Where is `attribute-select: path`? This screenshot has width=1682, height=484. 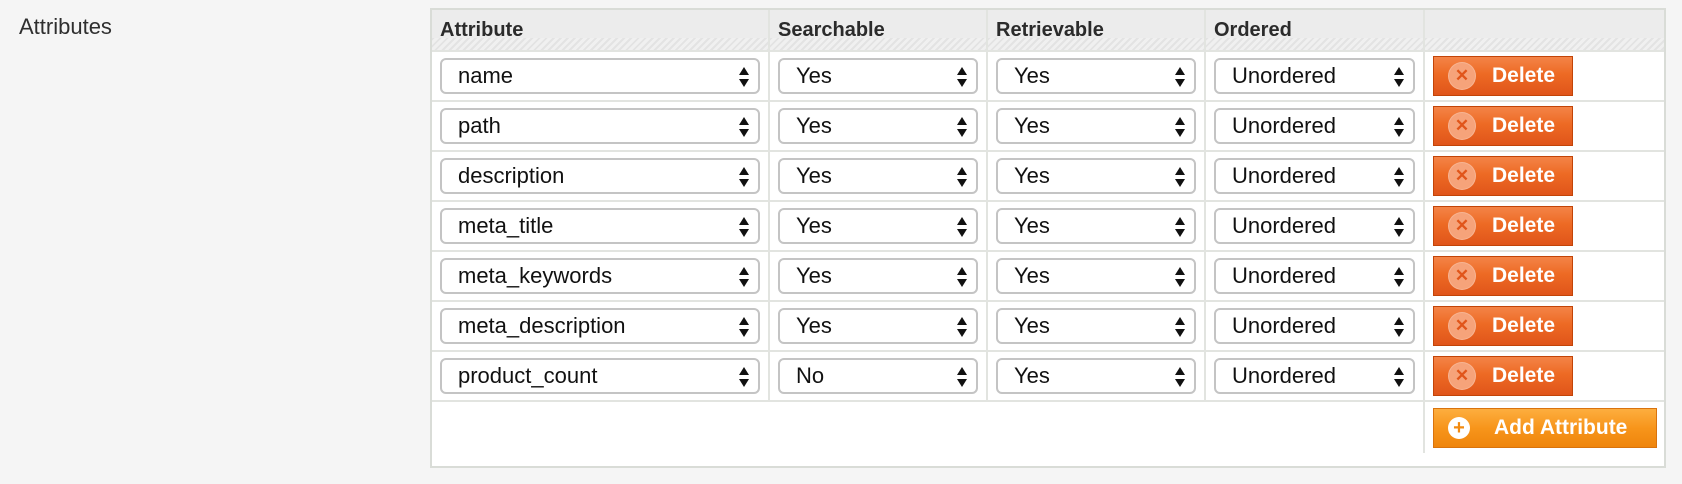
attribute-select: path is located at coordinates (600, 126).